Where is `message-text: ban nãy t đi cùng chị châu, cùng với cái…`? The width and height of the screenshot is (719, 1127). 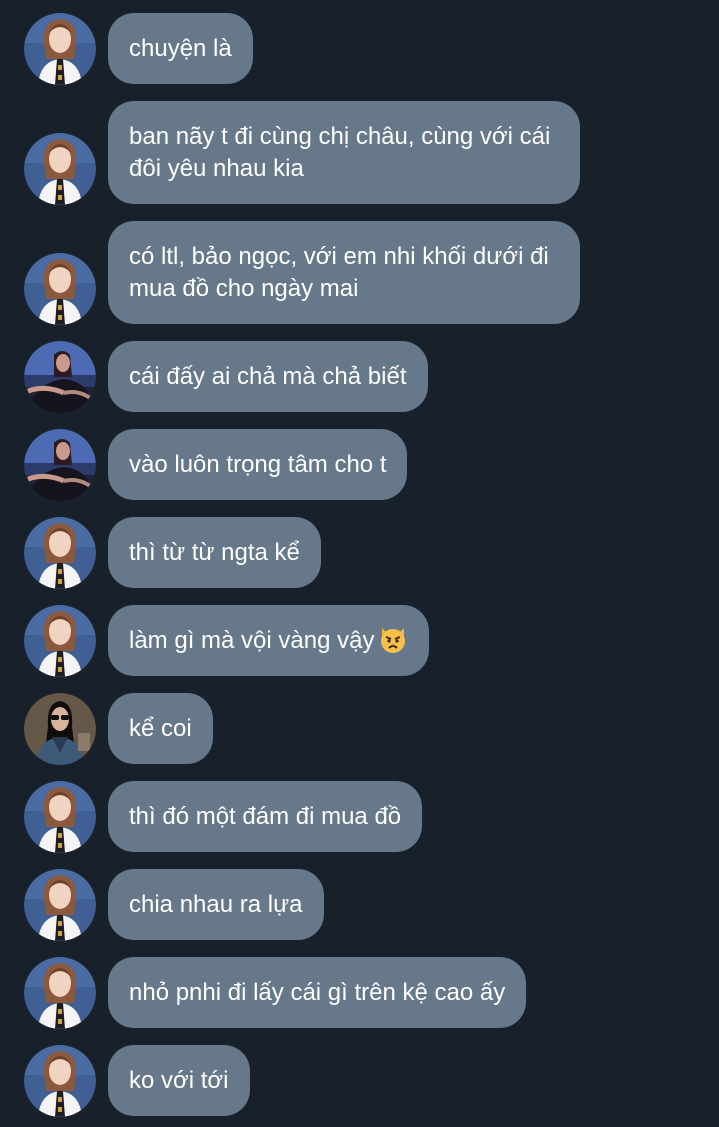
message-text: ban nãy t đi cùng chị châu, cùng với cái… is located at coordinates (340, 152).